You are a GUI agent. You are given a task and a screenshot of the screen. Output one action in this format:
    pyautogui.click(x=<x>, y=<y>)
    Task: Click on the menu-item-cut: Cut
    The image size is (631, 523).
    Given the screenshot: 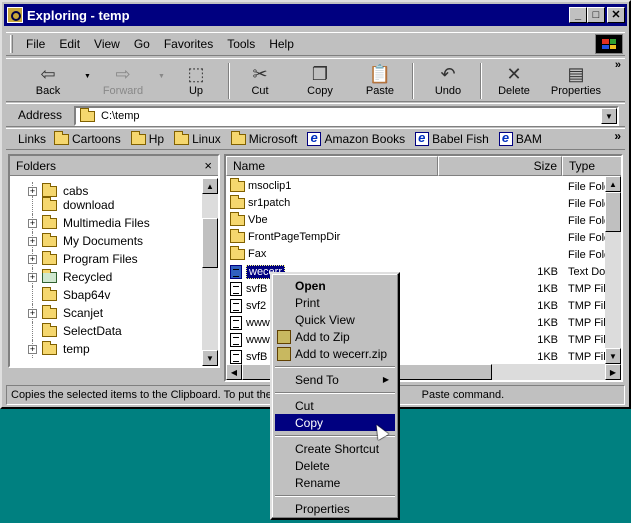 What is the action you would take?
    pyautogui.click(x=335, y=405)
    